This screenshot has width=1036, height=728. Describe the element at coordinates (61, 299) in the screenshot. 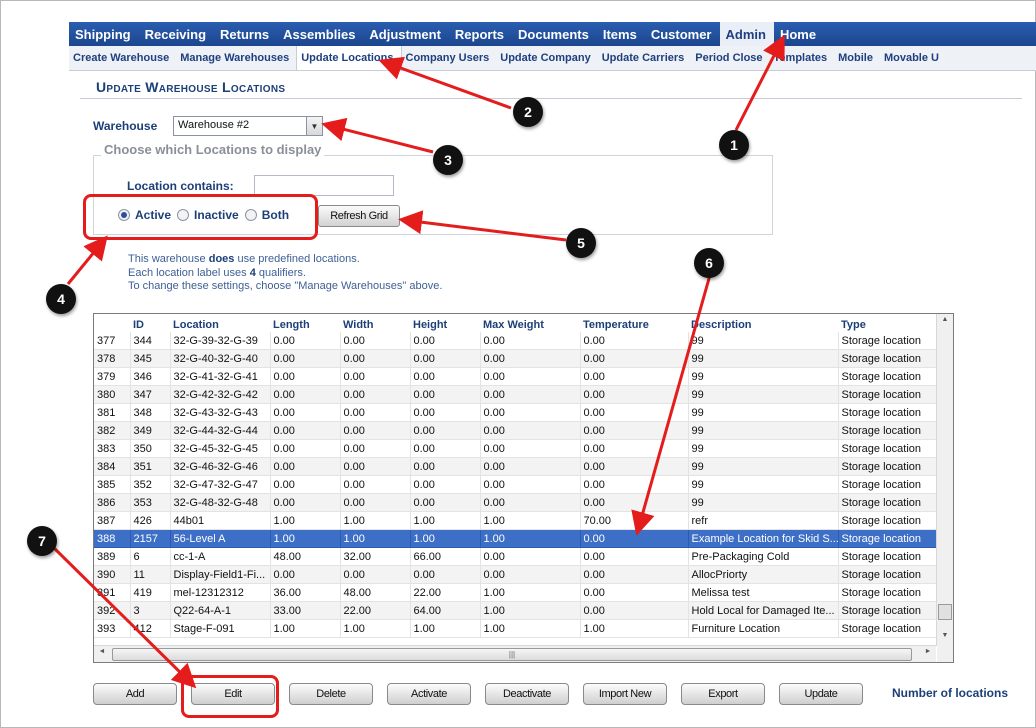

I see `annotation-badge-4: 4` at that location.